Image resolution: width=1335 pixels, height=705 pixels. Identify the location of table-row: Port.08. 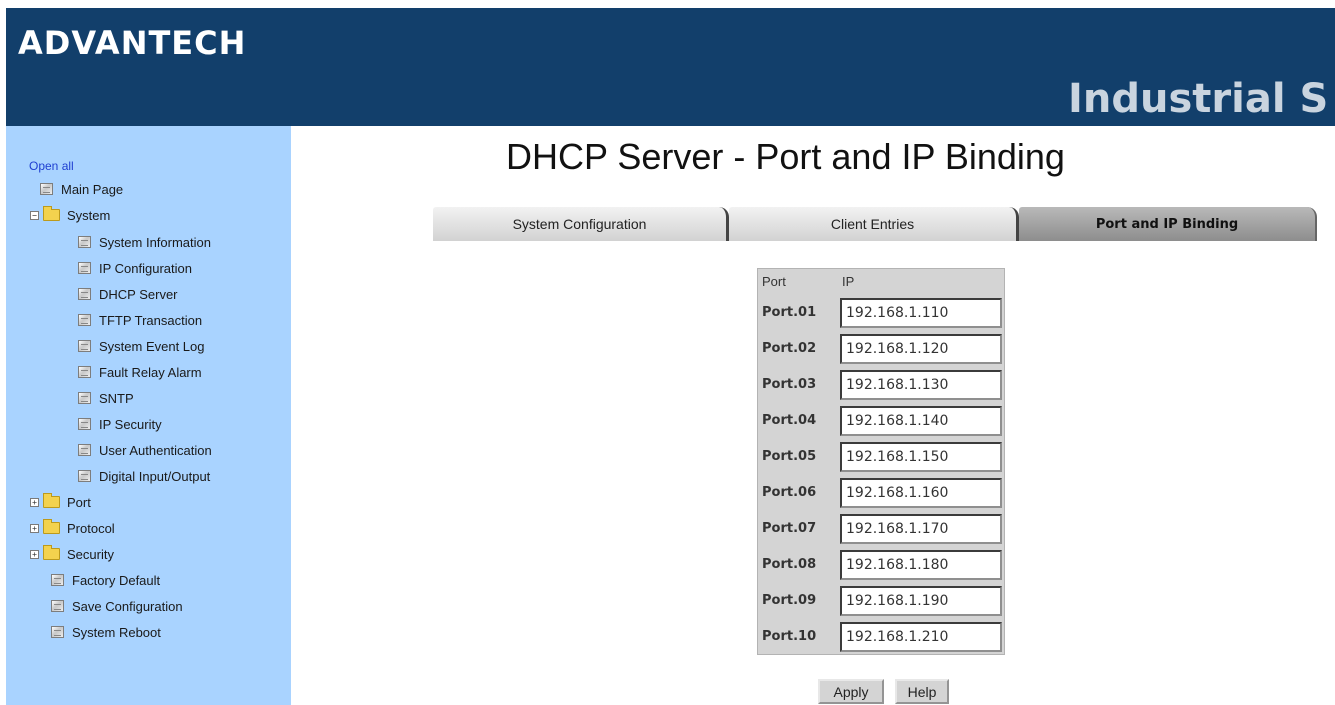
(881, 565).